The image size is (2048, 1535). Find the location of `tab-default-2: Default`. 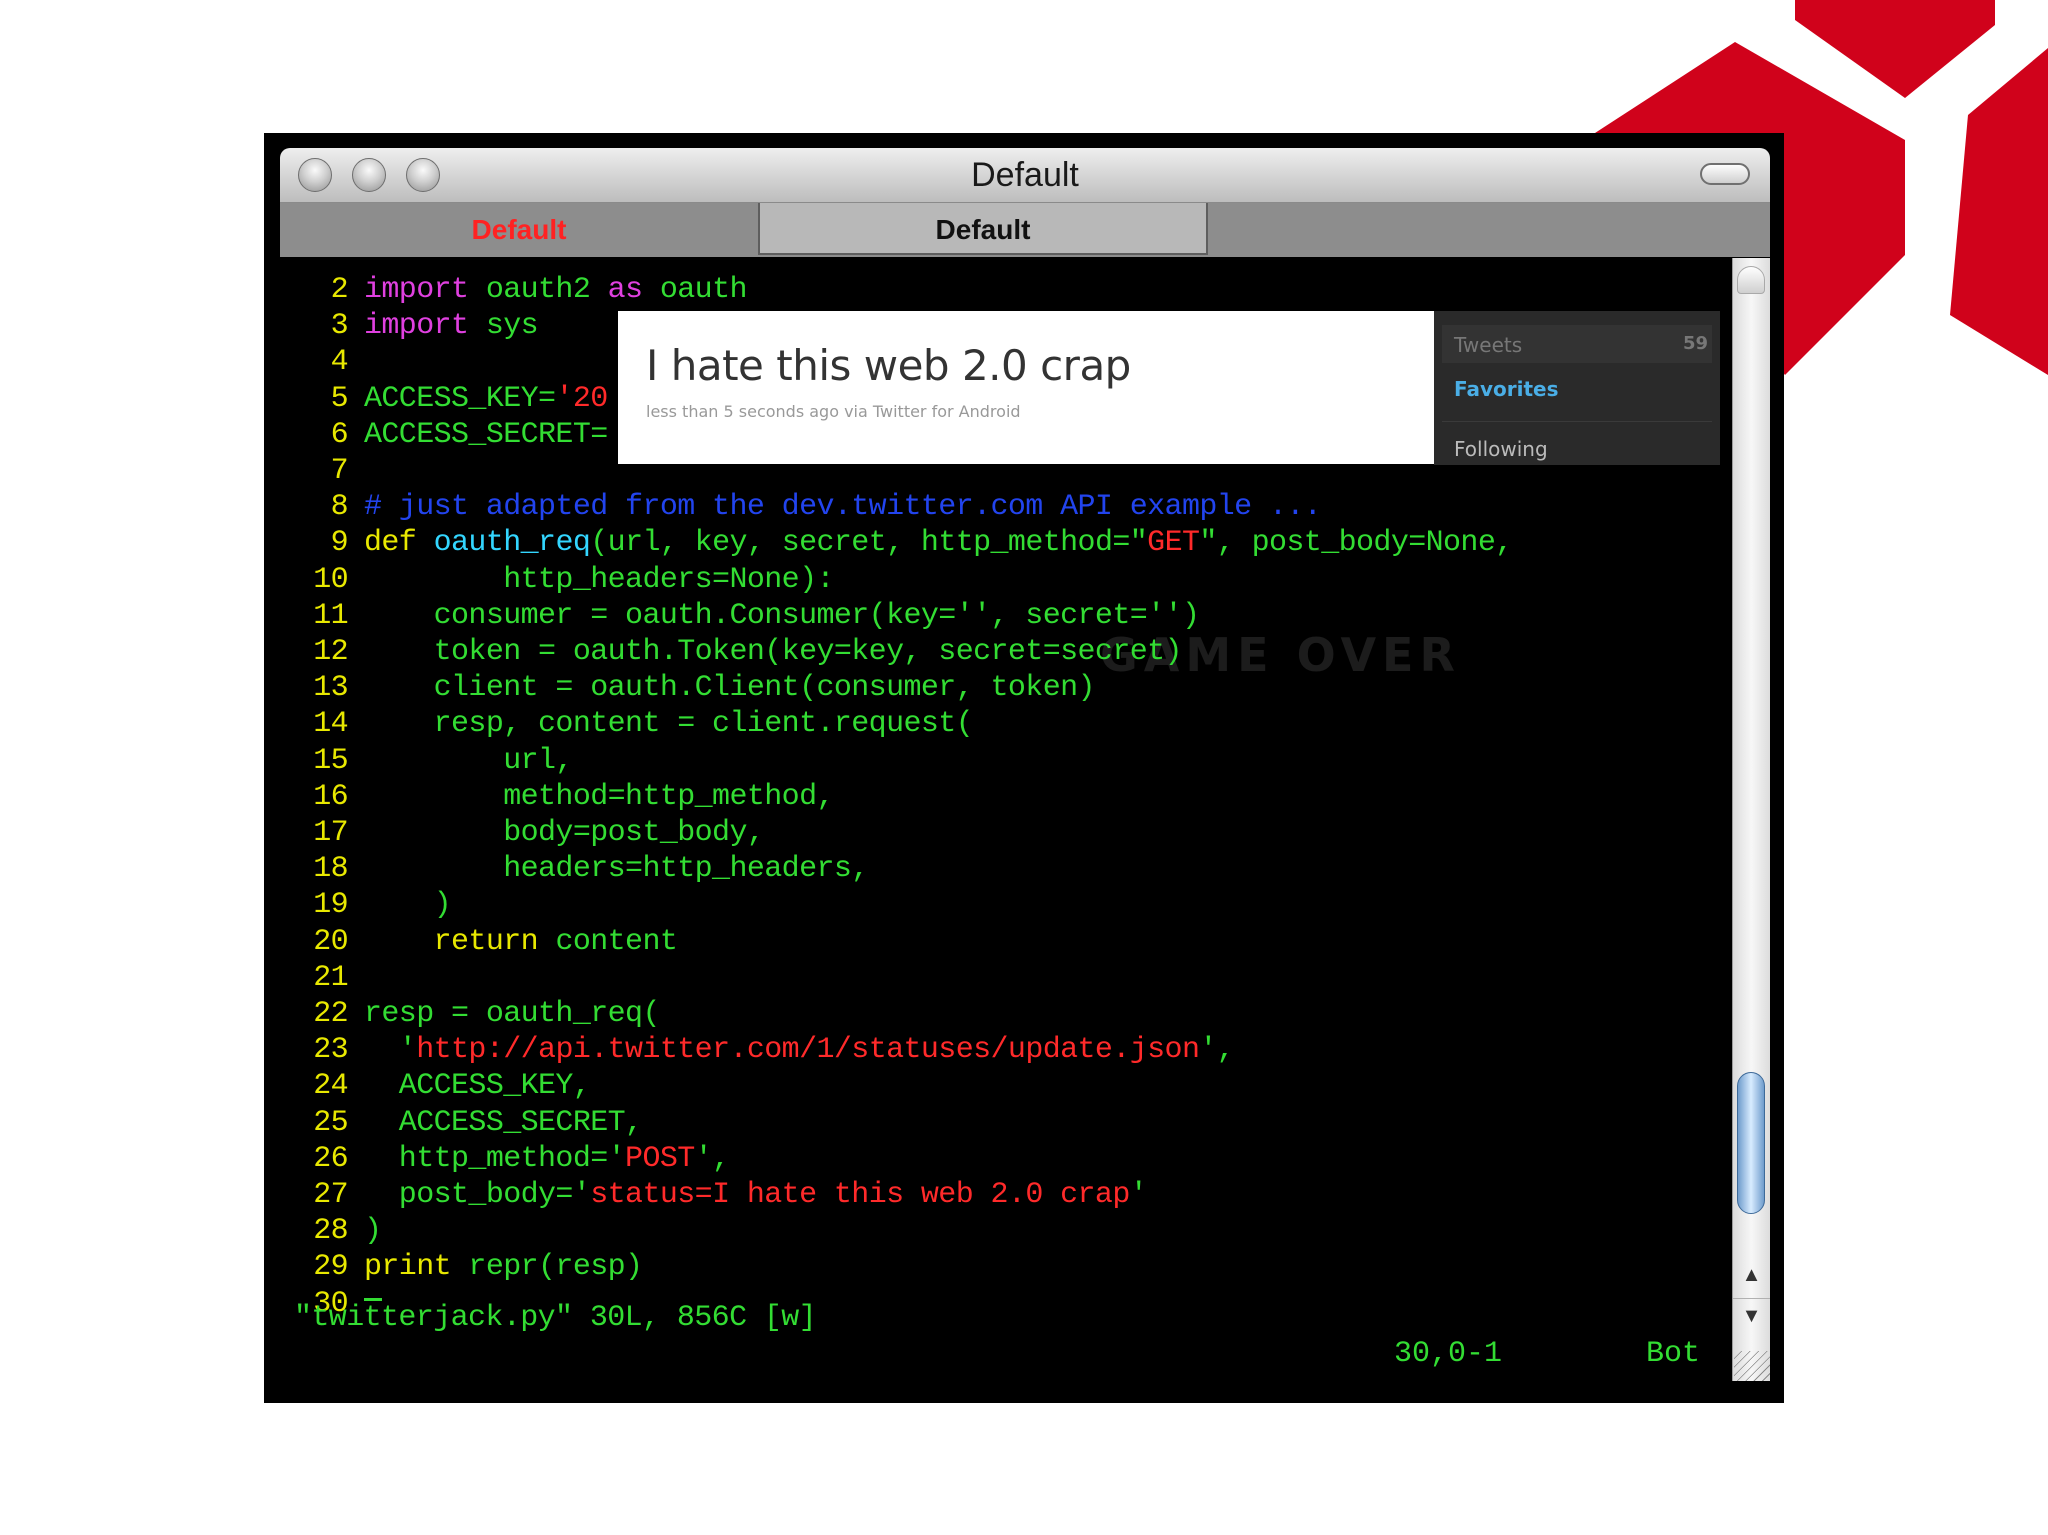

tab-default-2: Default is located at coordinates (983, 229).